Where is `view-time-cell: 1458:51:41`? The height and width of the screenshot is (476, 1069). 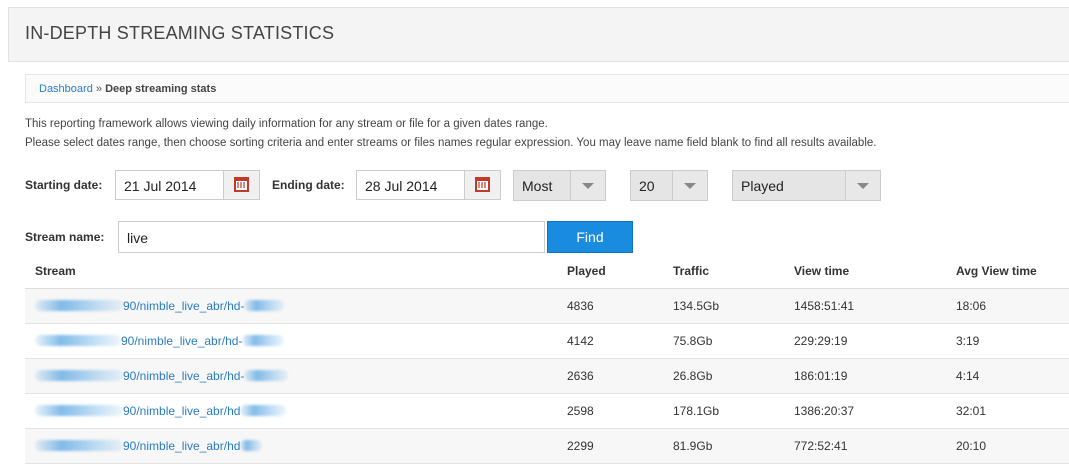
view-time-cell: 1458:51:41 is located at coordinates (875, 306).